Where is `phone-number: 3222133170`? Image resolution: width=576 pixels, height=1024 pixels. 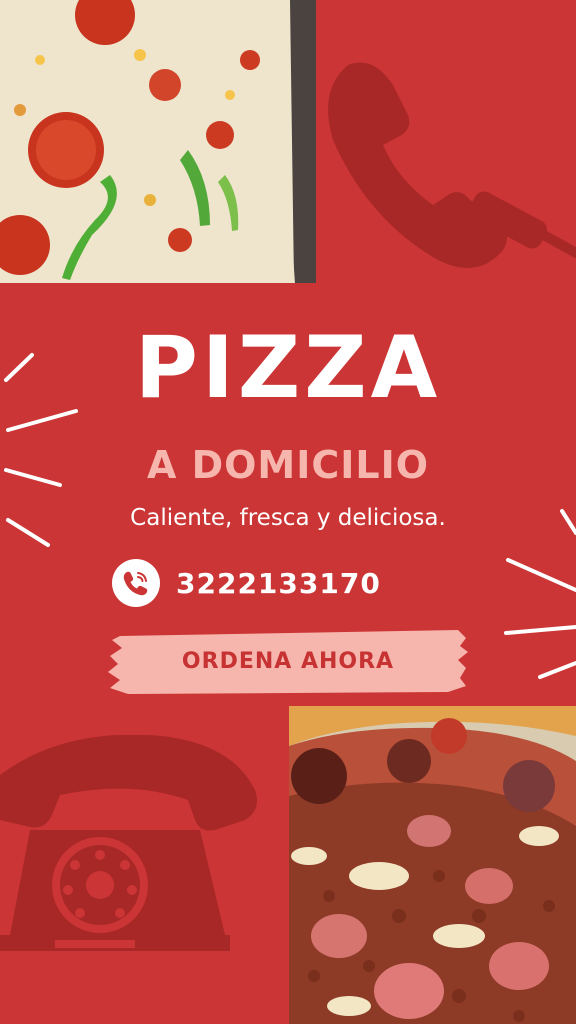 phone-number: 3222133170 is located at coordinates (278, 583).